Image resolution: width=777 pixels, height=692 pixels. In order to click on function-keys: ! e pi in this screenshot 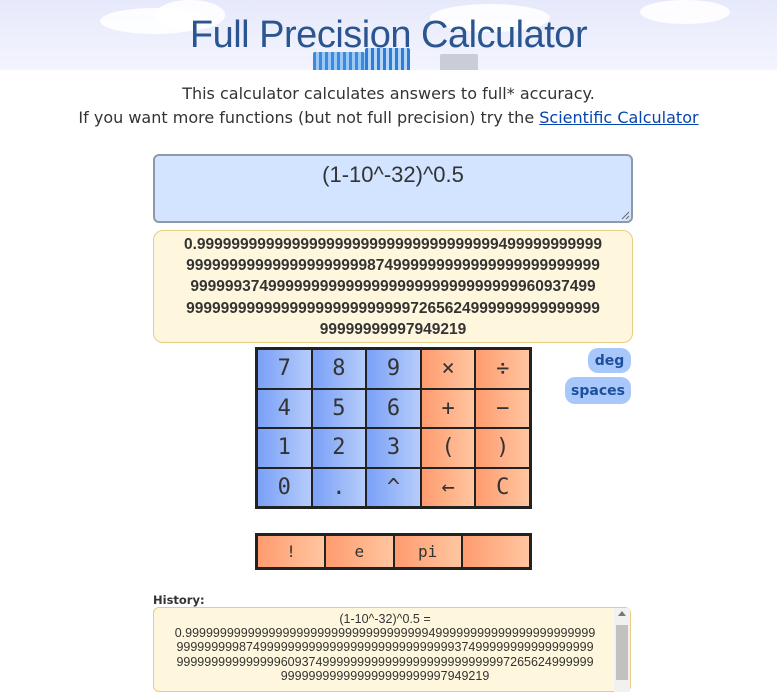, I will do `click(393, 551)`.